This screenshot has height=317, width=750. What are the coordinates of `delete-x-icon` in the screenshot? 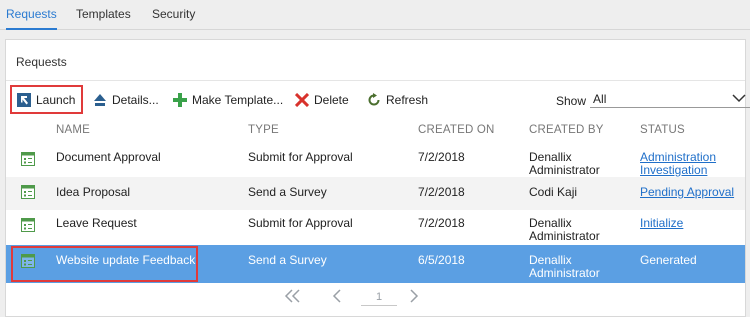 It's located at (302, 100).